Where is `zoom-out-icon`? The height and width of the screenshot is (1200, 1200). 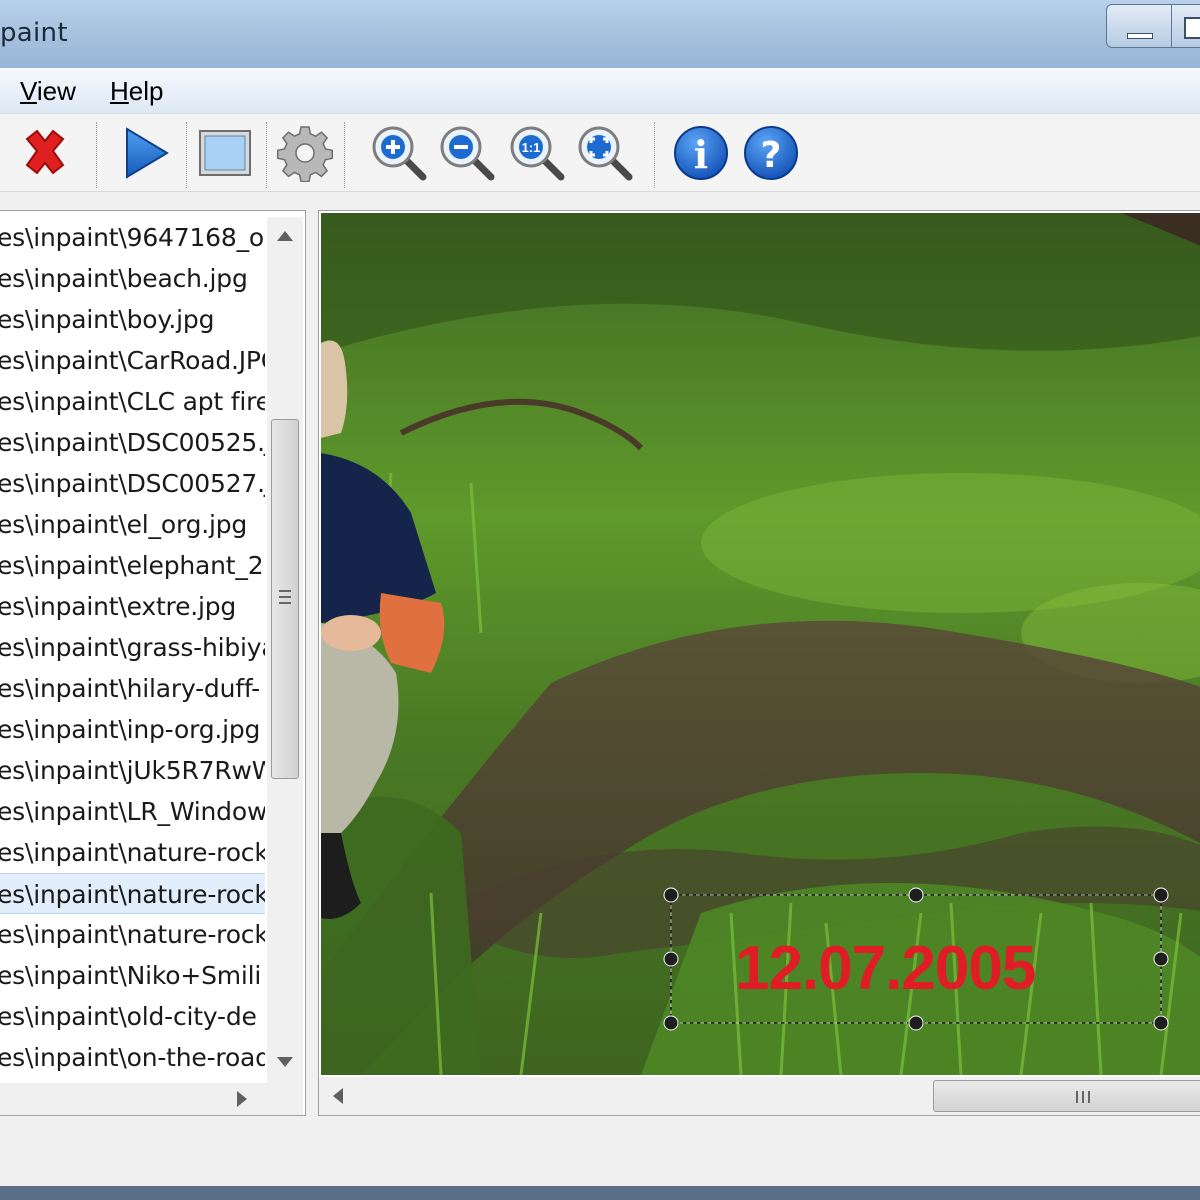
zoom-out-icon is located at coordinates (467, 153).